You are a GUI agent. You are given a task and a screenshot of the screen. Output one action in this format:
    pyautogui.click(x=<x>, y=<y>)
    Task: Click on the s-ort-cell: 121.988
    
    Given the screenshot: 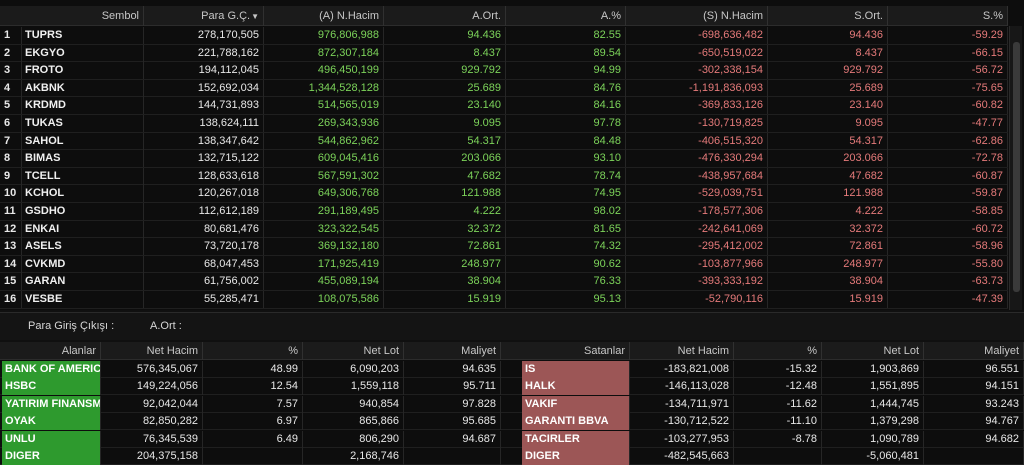 What is the action you would take?
    pyautogui.click(x=828, y=194)
    